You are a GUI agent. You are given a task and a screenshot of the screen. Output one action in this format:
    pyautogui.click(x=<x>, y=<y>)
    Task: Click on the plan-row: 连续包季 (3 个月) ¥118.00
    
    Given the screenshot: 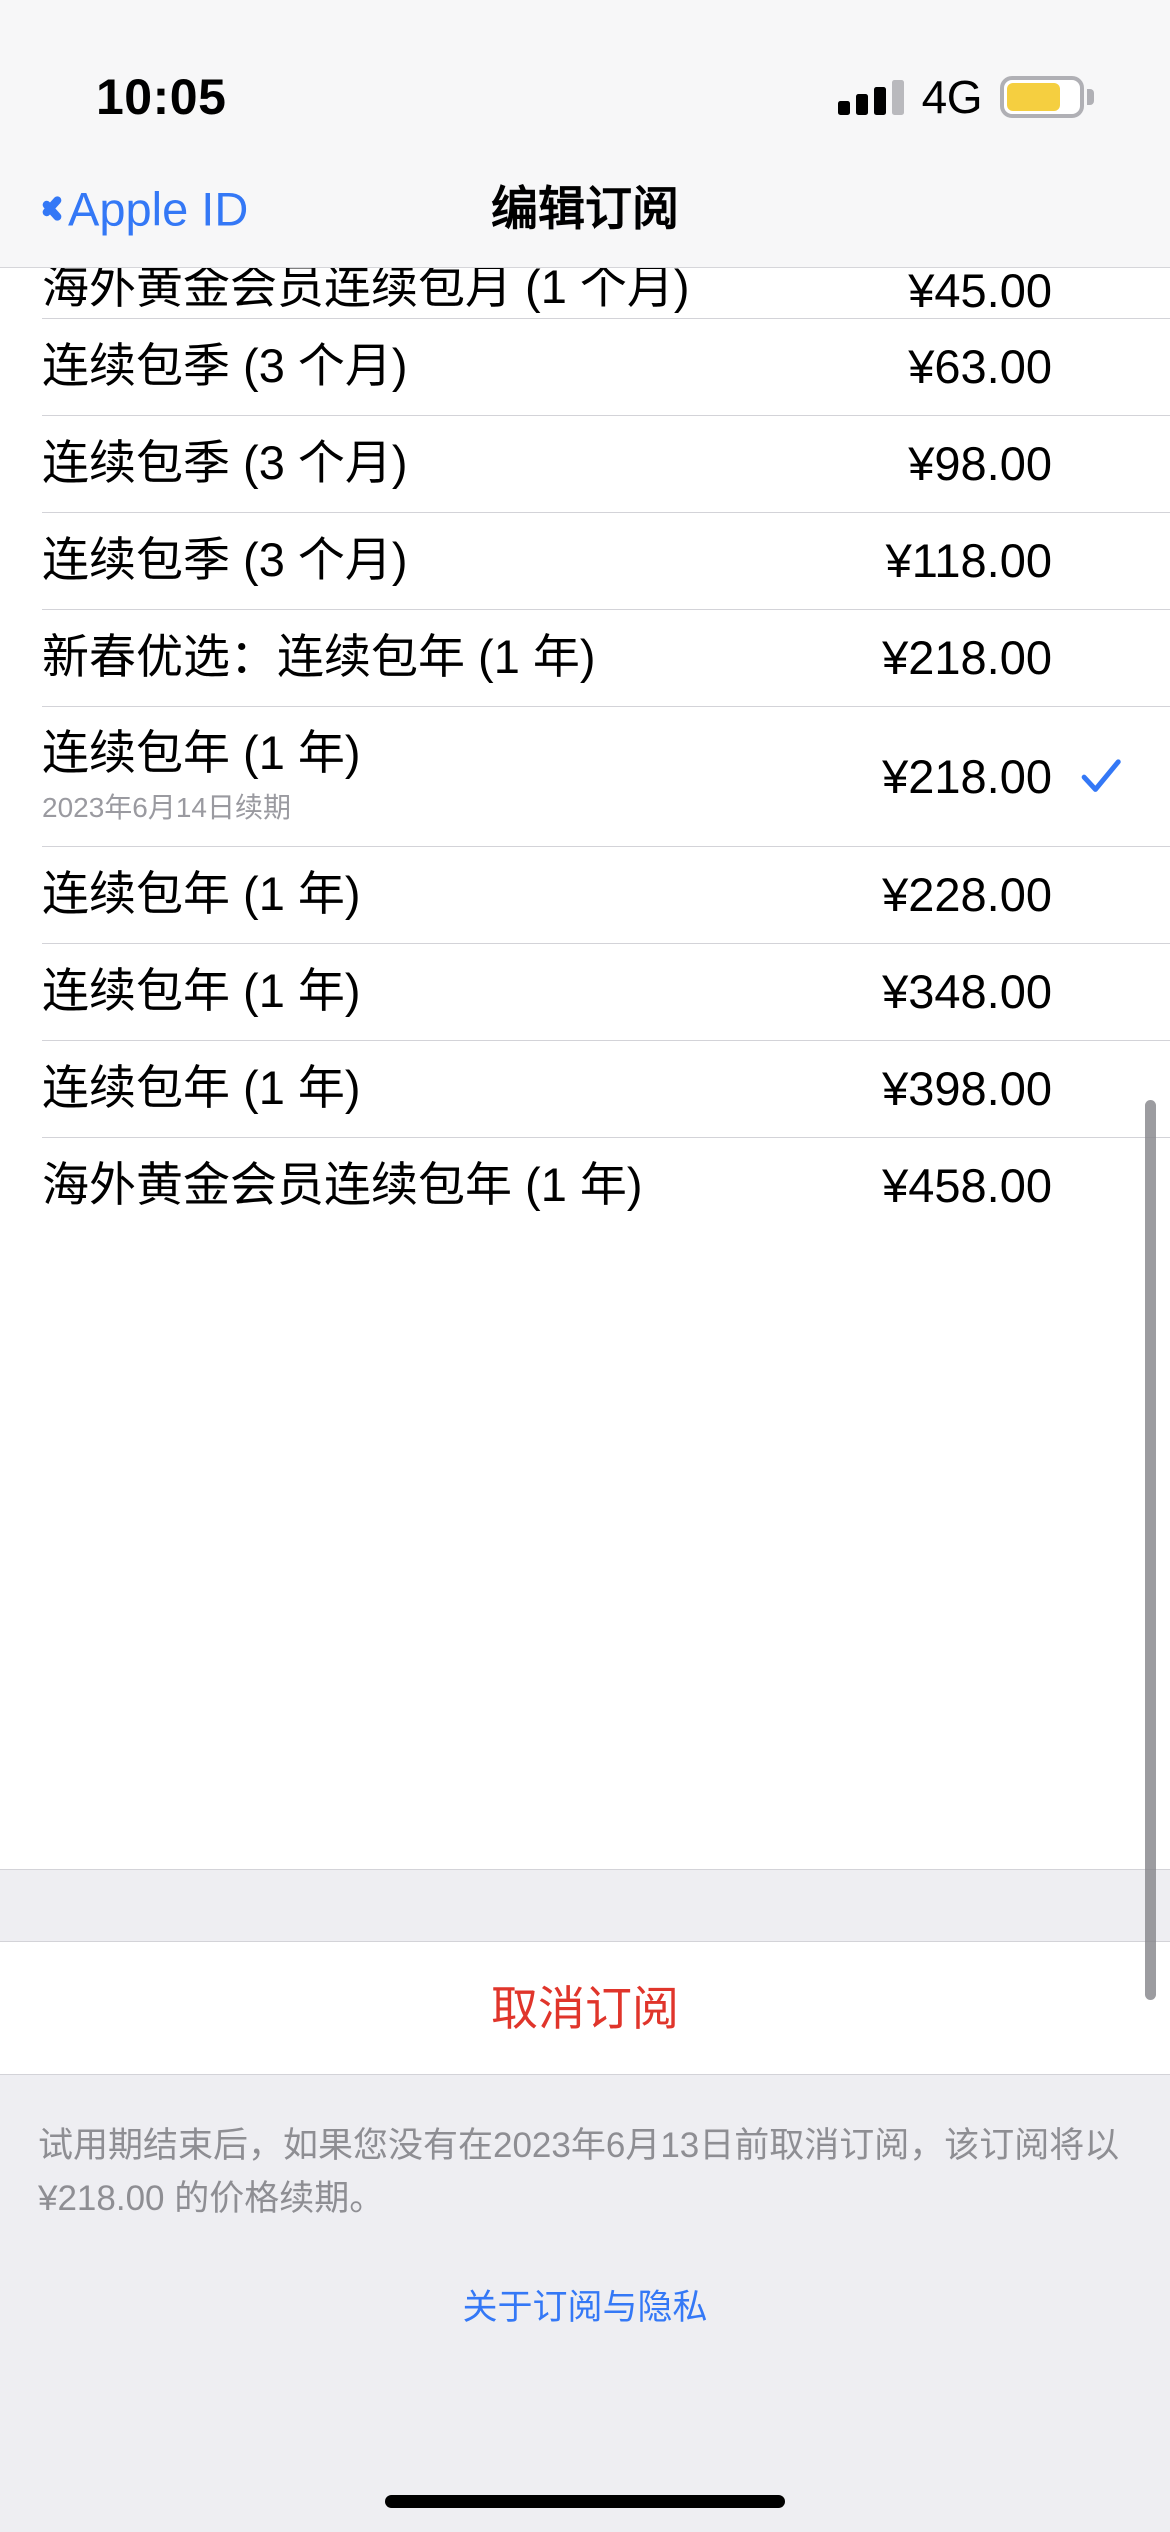 What is the action you would take?
    pyautogui.click(x=585, y=560)
    